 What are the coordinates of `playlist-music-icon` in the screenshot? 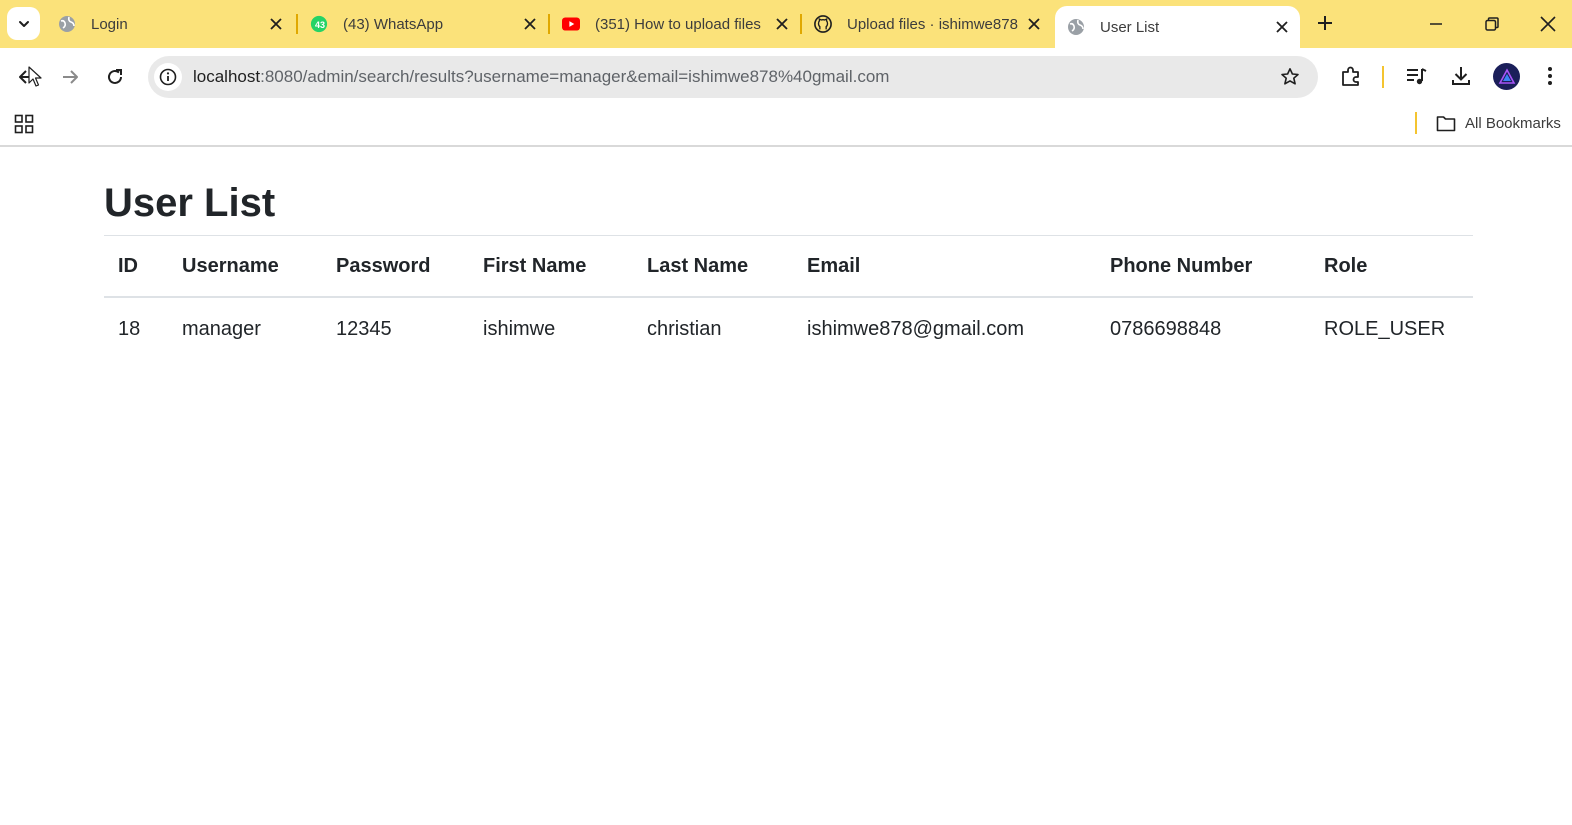 It's located at (1416, 76).